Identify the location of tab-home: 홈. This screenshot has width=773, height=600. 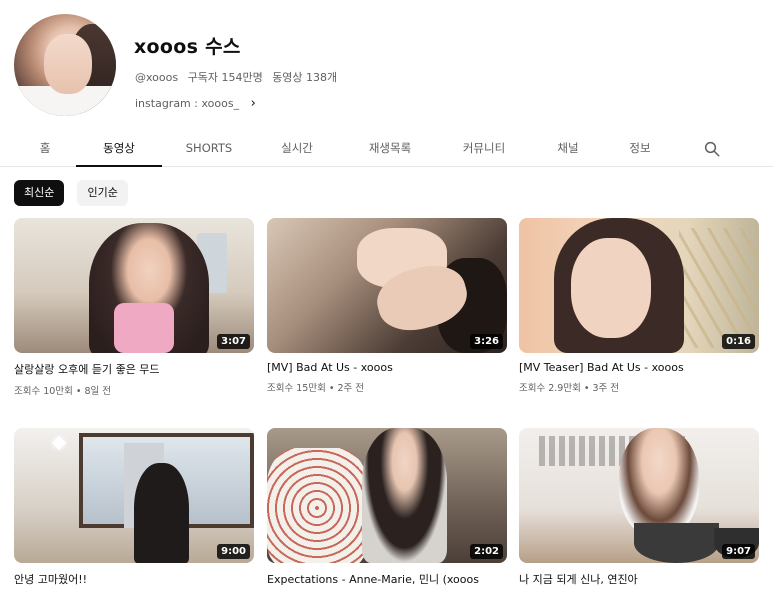
(45, 148).